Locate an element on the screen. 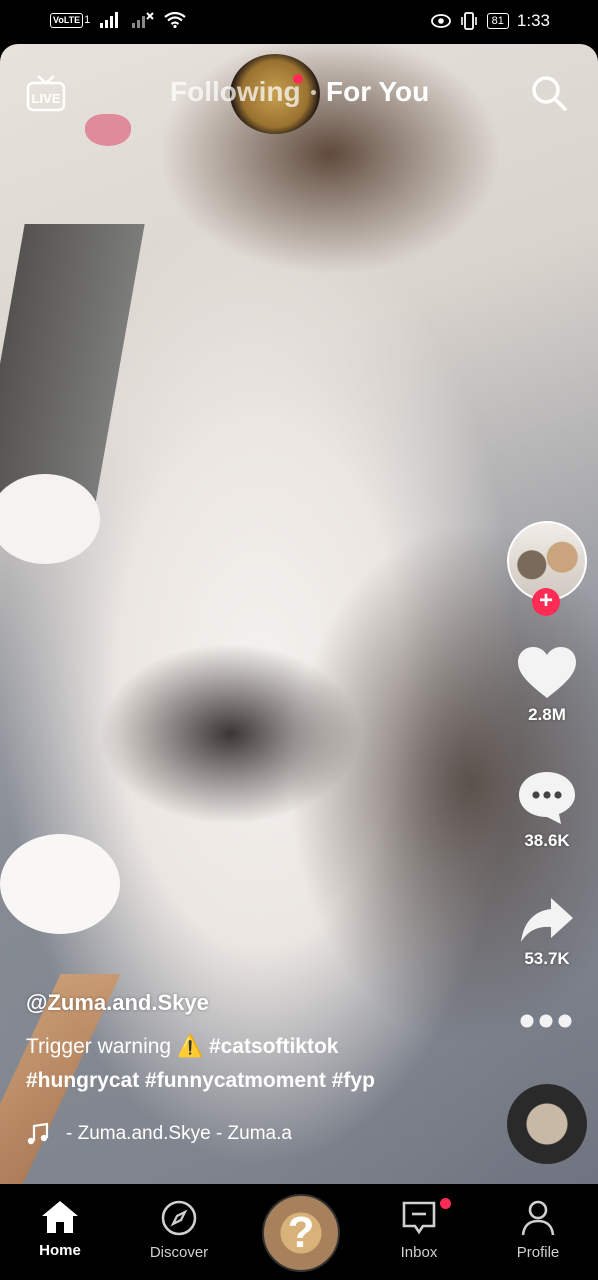 Image resolution: width=598 pixels, height=1280 pixels. more-options-icon is located at coordinates (546, 1021).